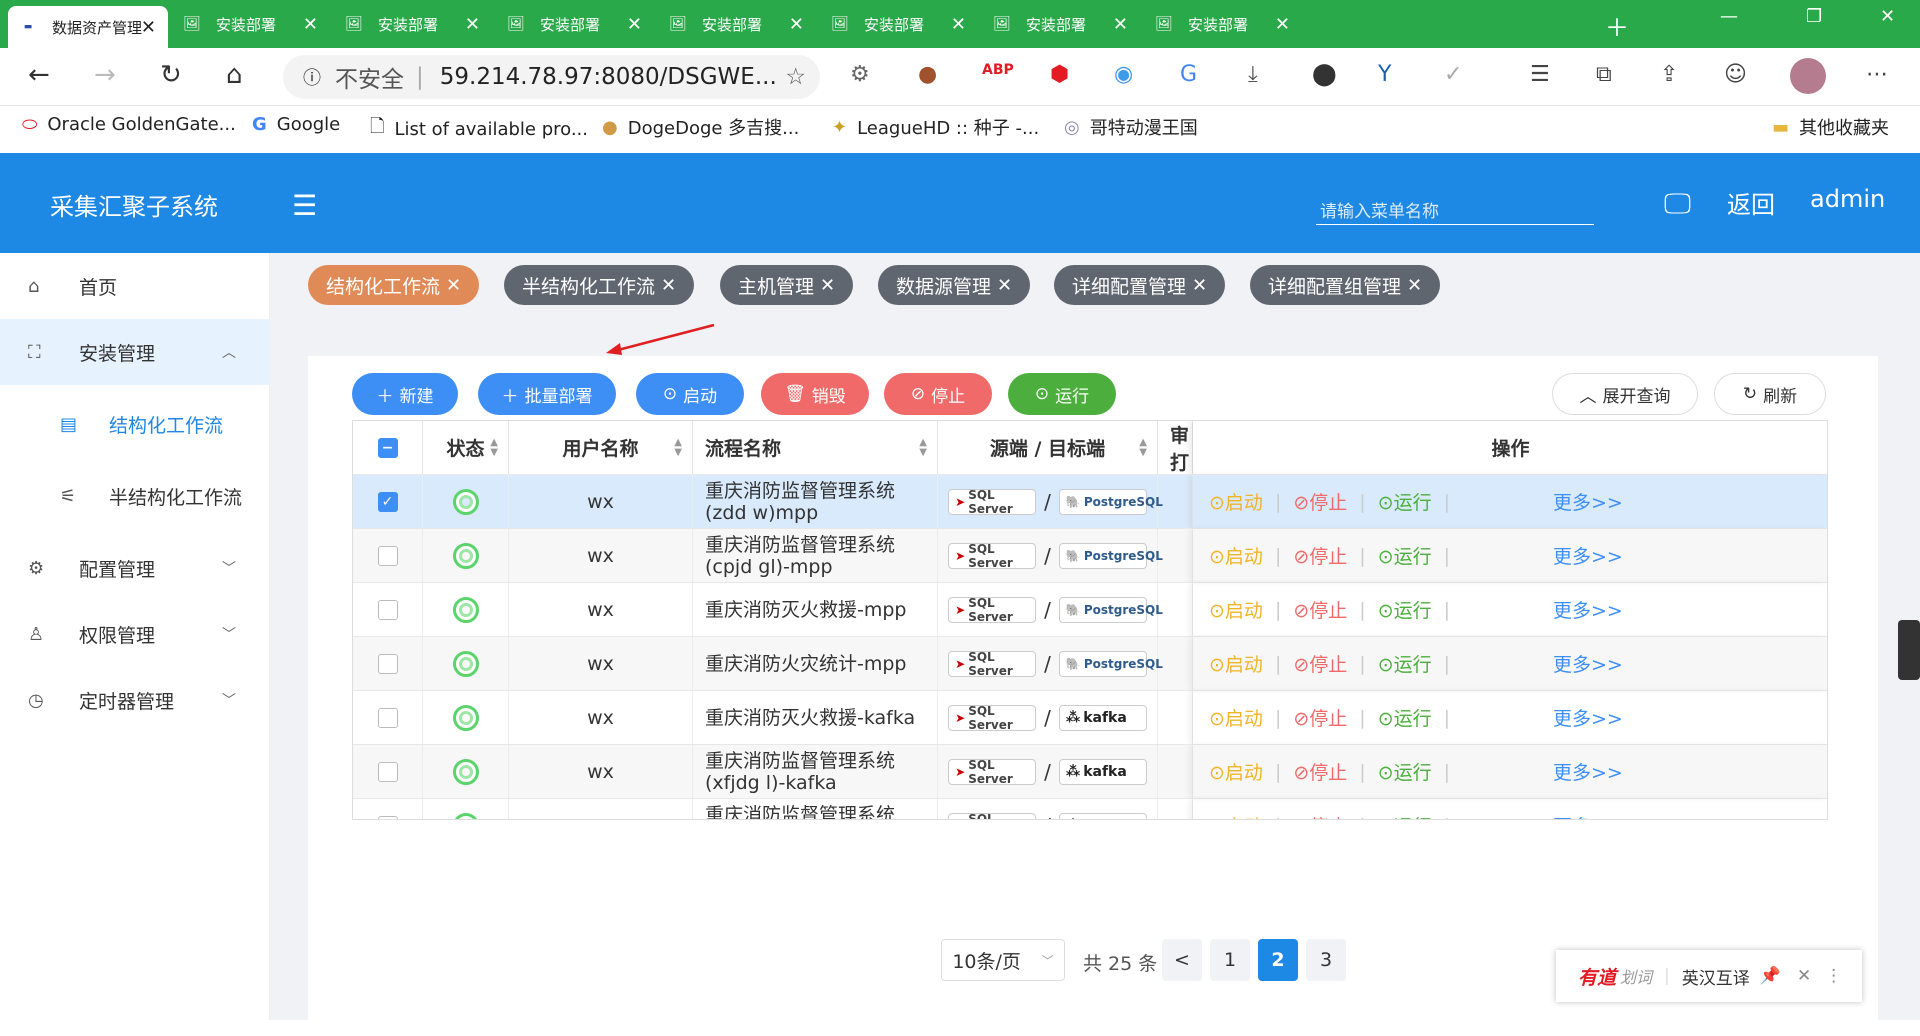  I want to click on sidebar-item-semistructured-flow: ⚟ 半结构化工作流, so click(135, 496).